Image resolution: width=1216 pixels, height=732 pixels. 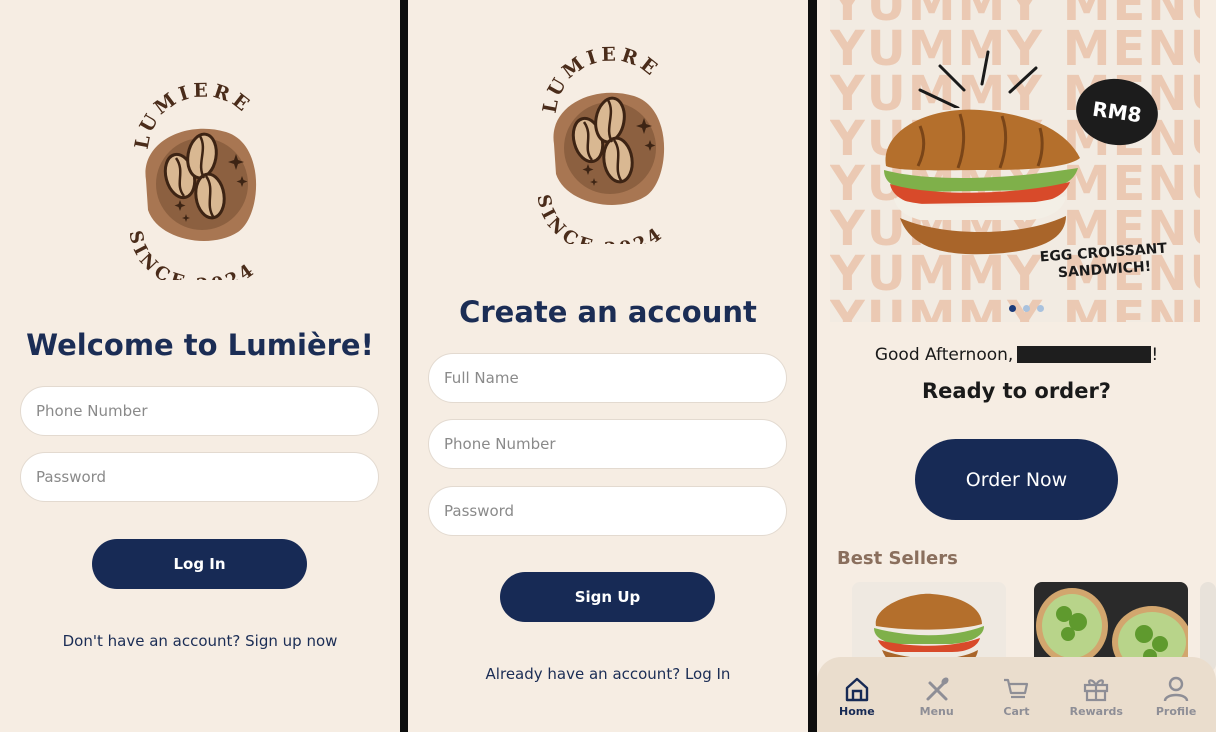 What do you see at coordinates (944, 355) in the screenshot?
I see `greeting-text: Good Afternoon,` at bounding box center [944, 355].